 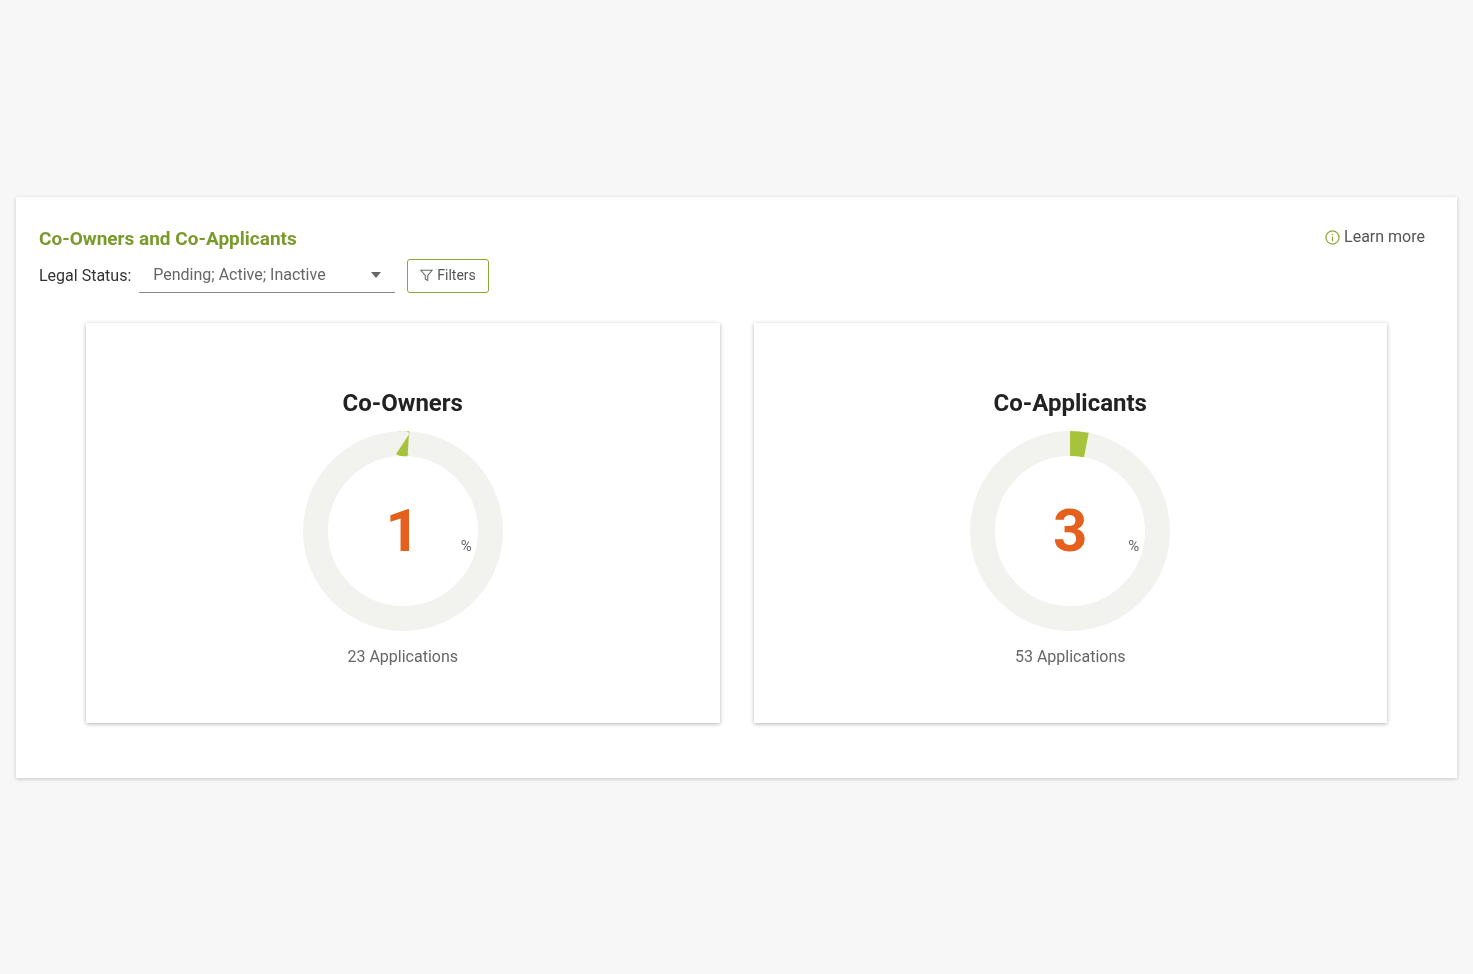 I want to click on applications-count: 23 Applications, so click(x=403, y=656).